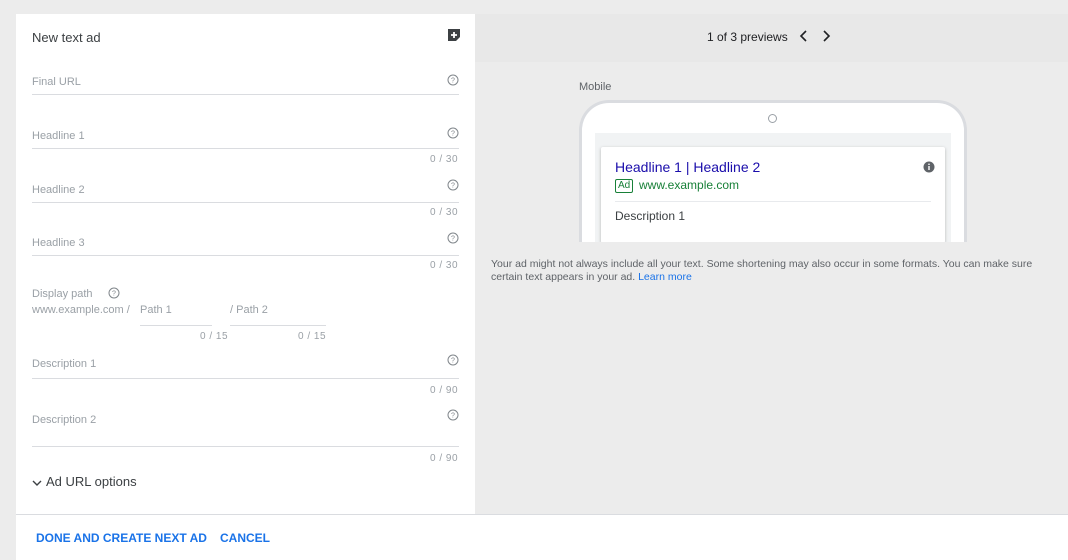 The width and height of the screenshot is (1068, 560). Describe the element at coordinates (37, 483) in the screenshot. I see `chevron-down-icon` at that location.